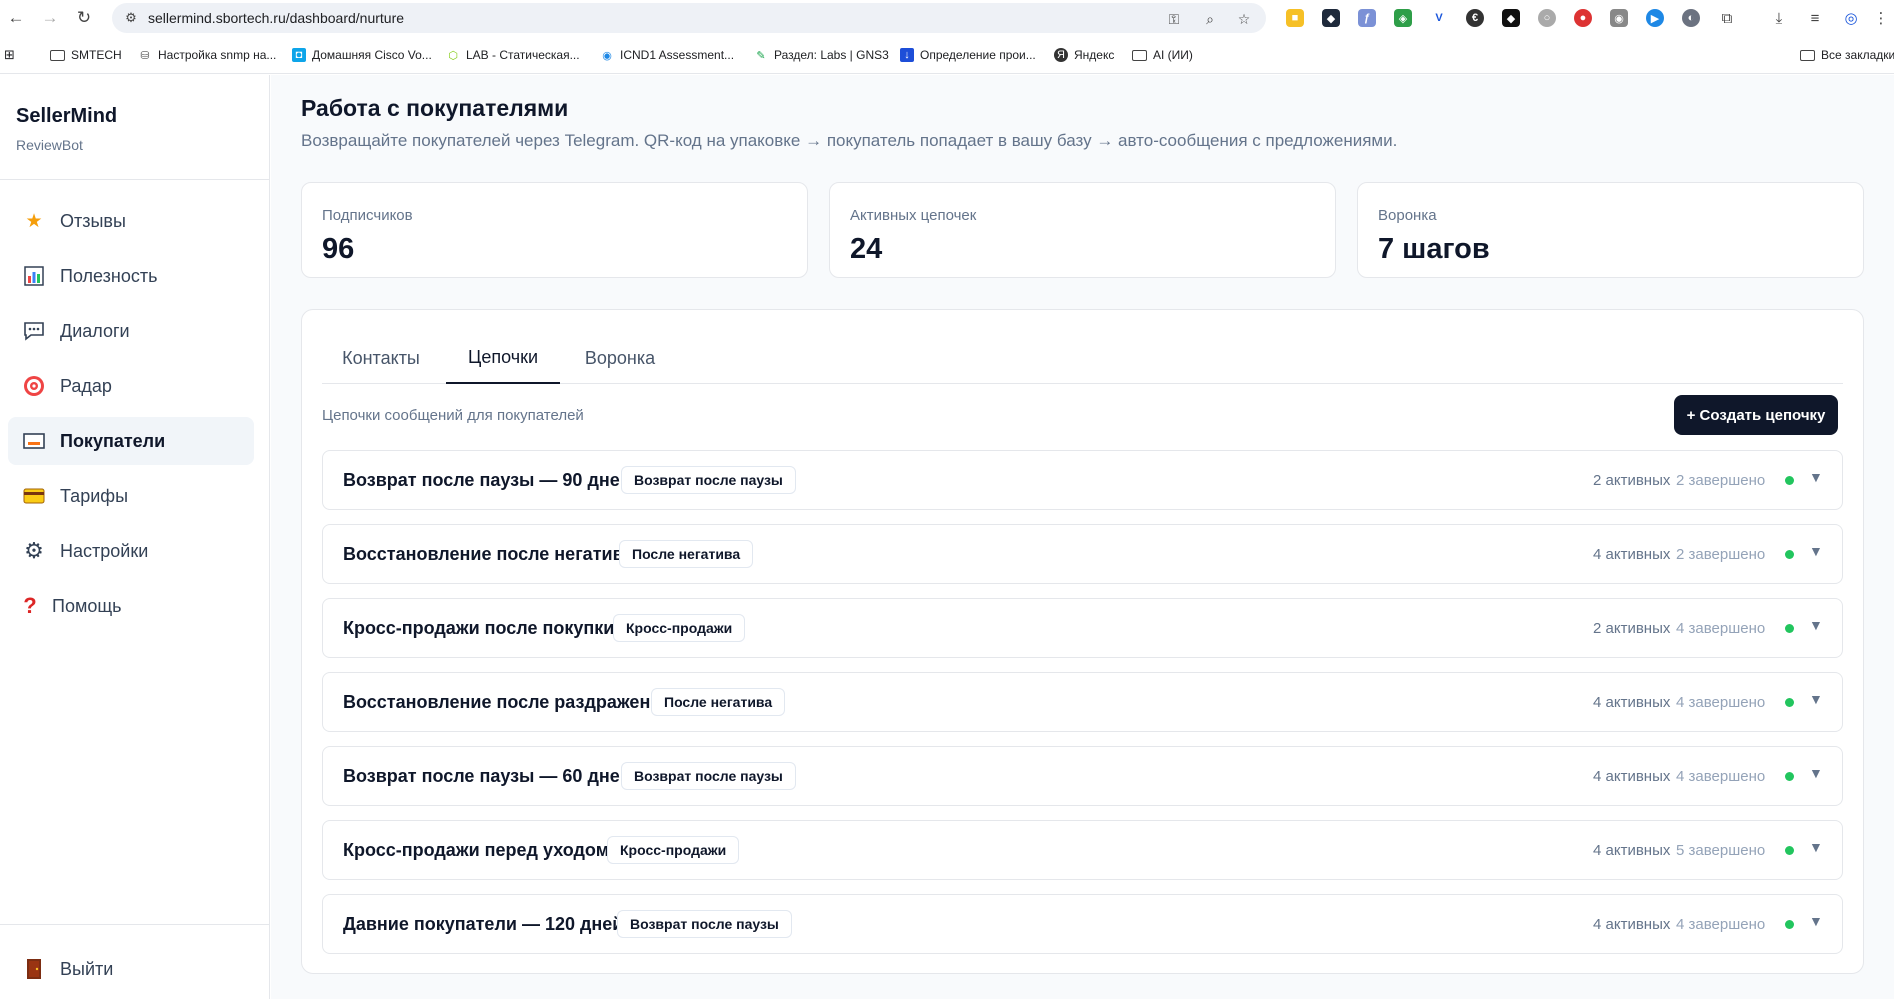  What do you see at coordinates (1403, 18) in the screenshot?
I see `extension-icon-4: ◈` at bounding box center [1403, 18].